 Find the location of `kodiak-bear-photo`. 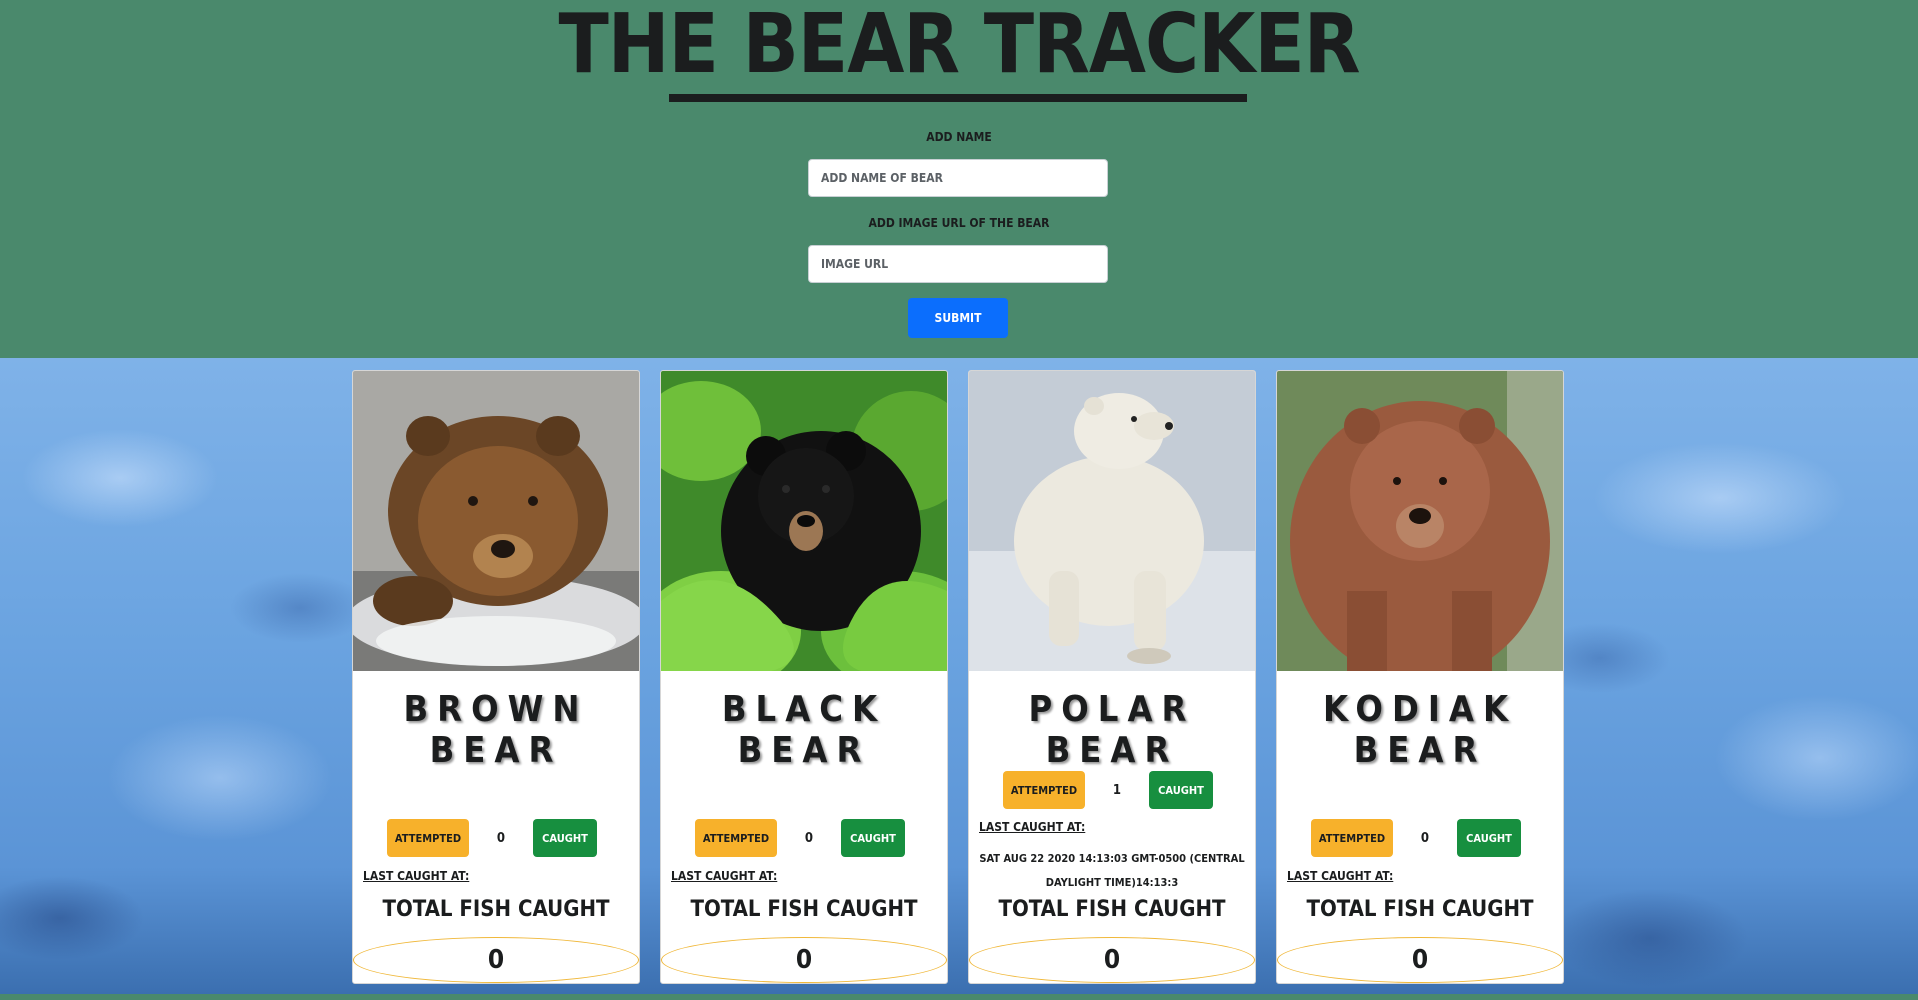

kodiak-bear-photo is located at coordinates (1420, 521).